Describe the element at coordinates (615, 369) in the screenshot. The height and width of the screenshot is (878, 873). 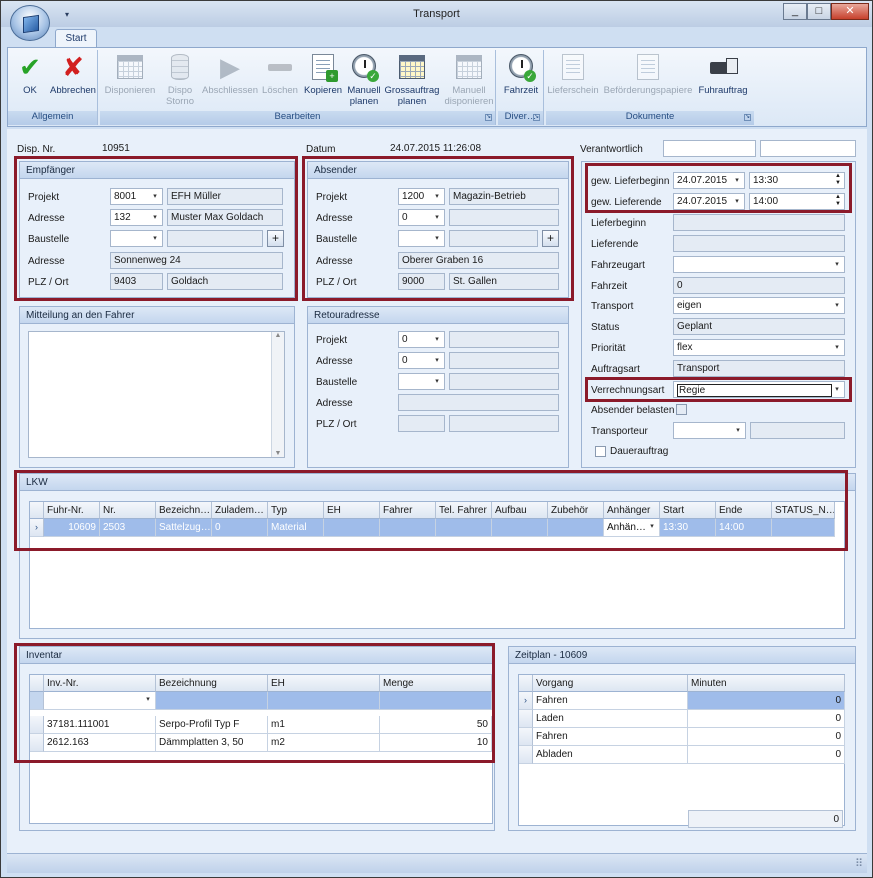
I see `auftragsart-label: Auftragsart` at that location.